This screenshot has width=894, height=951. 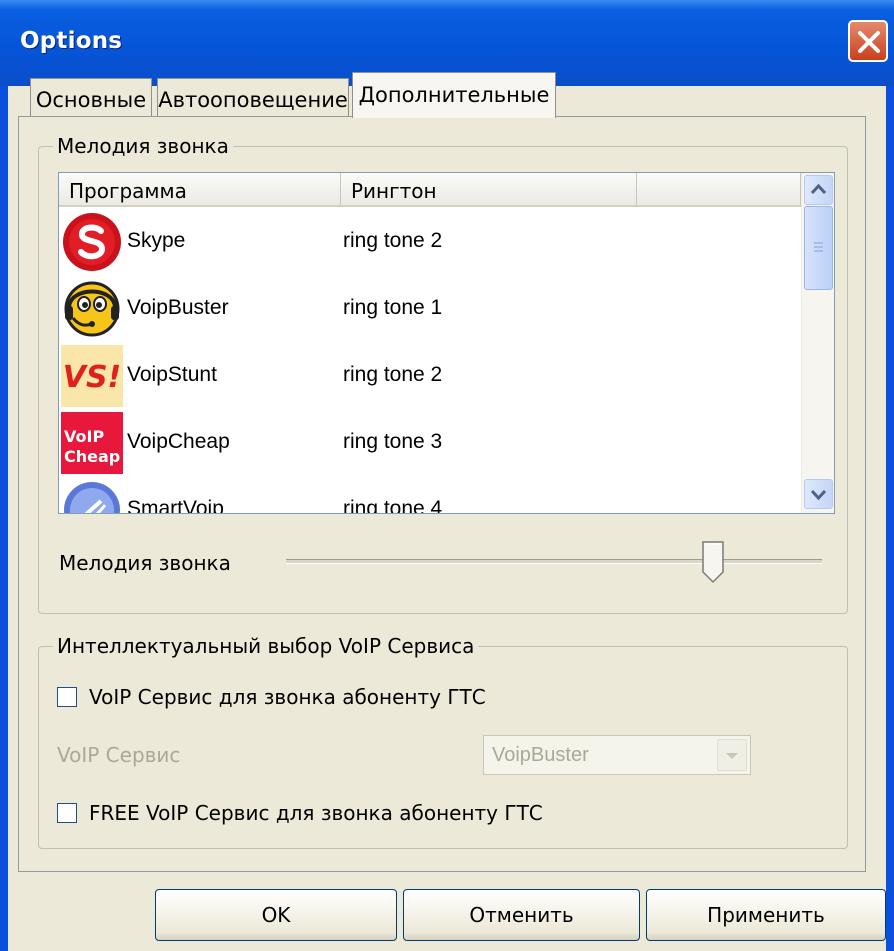 I want to click on volume-label: Мелодия звонка, so click(x=145, y=563).